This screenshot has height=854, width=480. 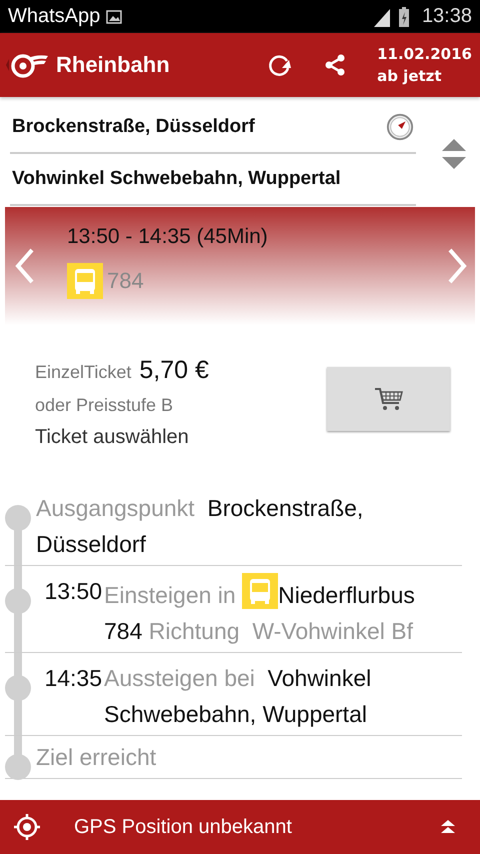 I want to click on location-target-icon, so click(x=27, y=827).